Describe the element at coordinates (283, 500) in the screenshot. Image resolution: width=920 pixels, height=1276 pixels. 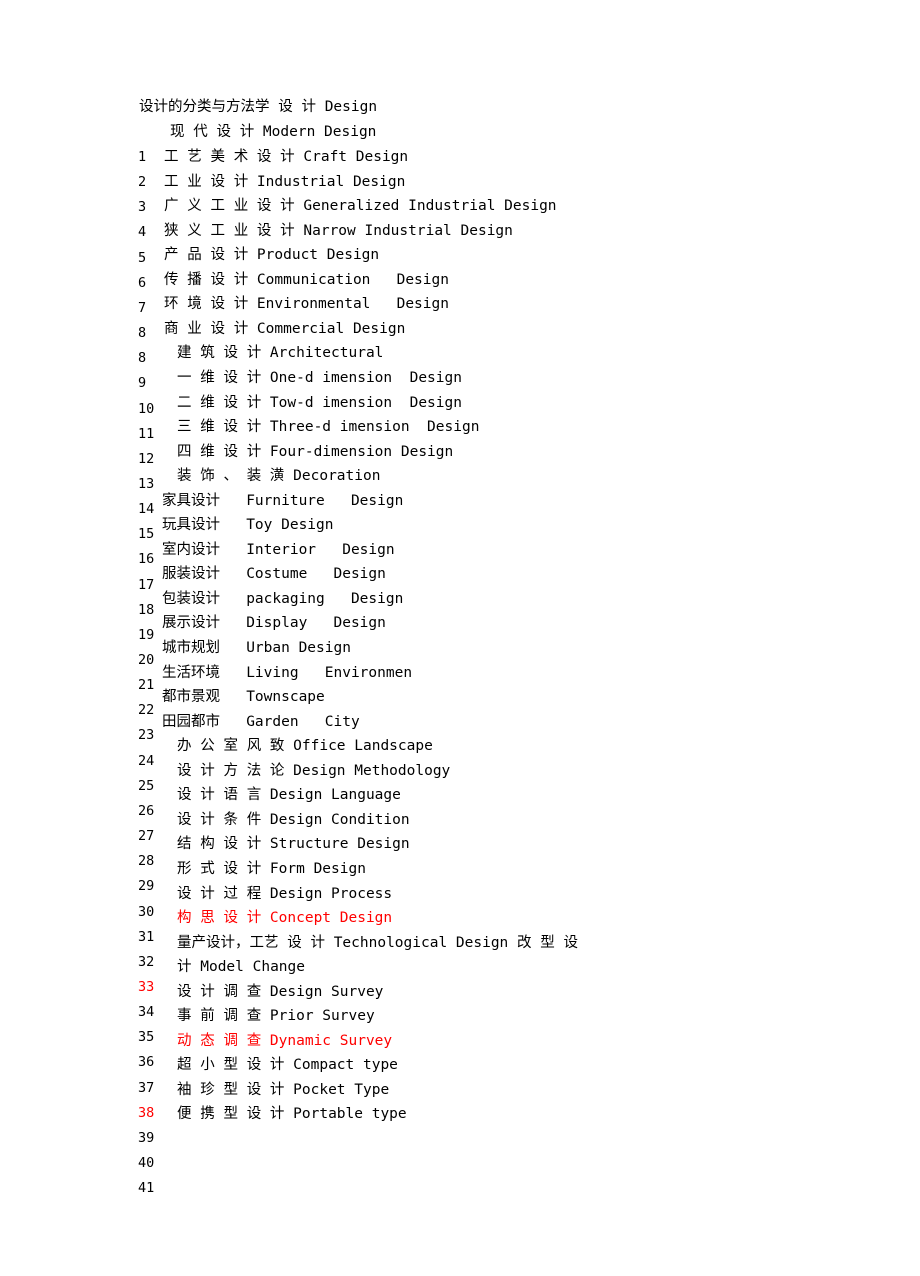
I see `document-line: 家具设计 Furniture Design` at that location.